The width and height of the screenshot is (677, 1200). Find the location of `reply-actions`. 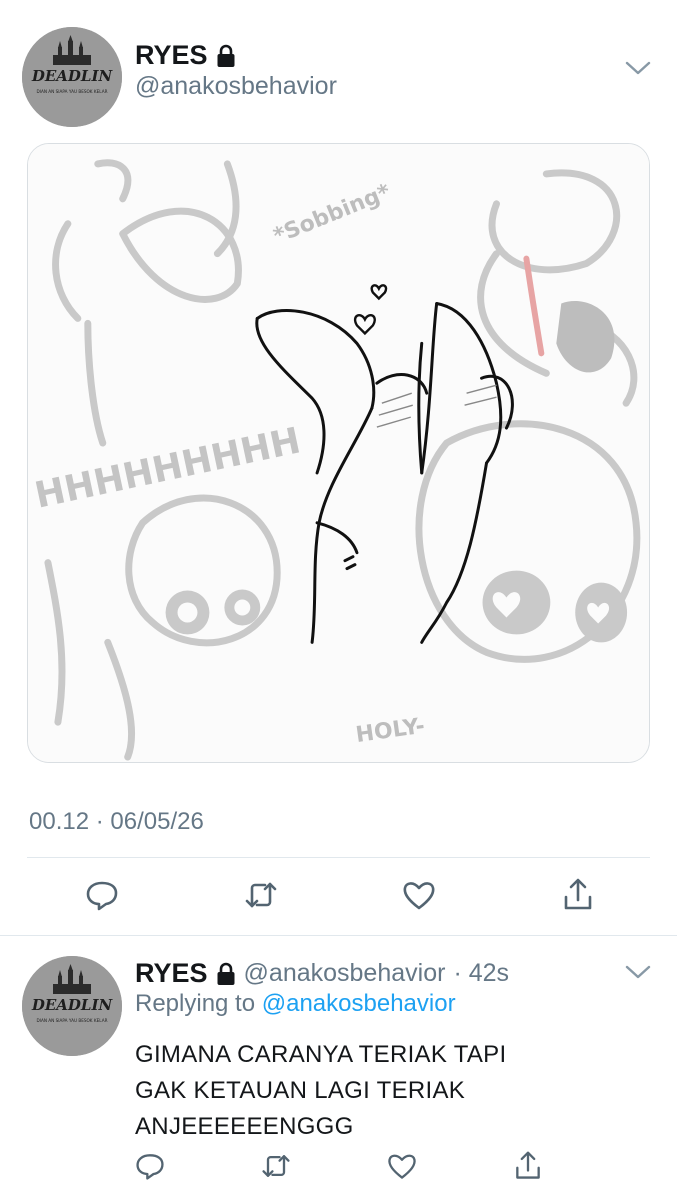

reply-actions is located at coordinates (339, 1166).